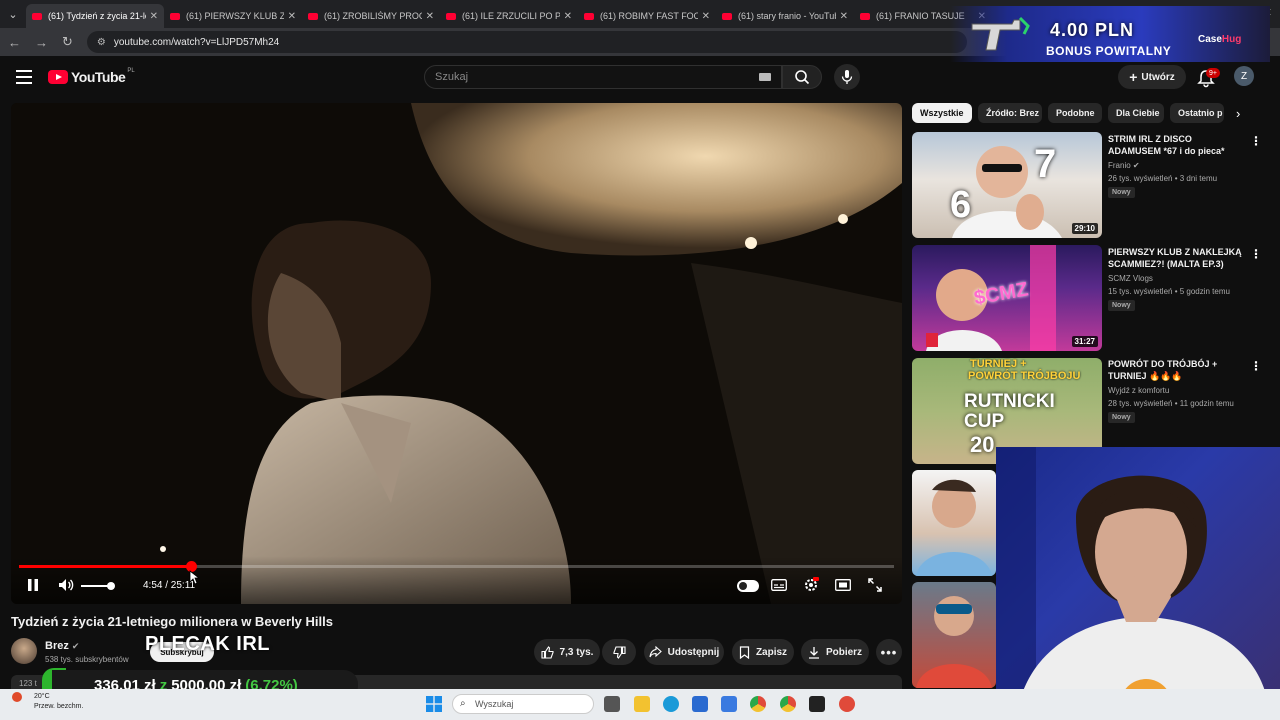  What do you see at coordinates (28, 683) in the screenshot?
I see `view-count-partial: 123 t` at bounding box center [28, 683].